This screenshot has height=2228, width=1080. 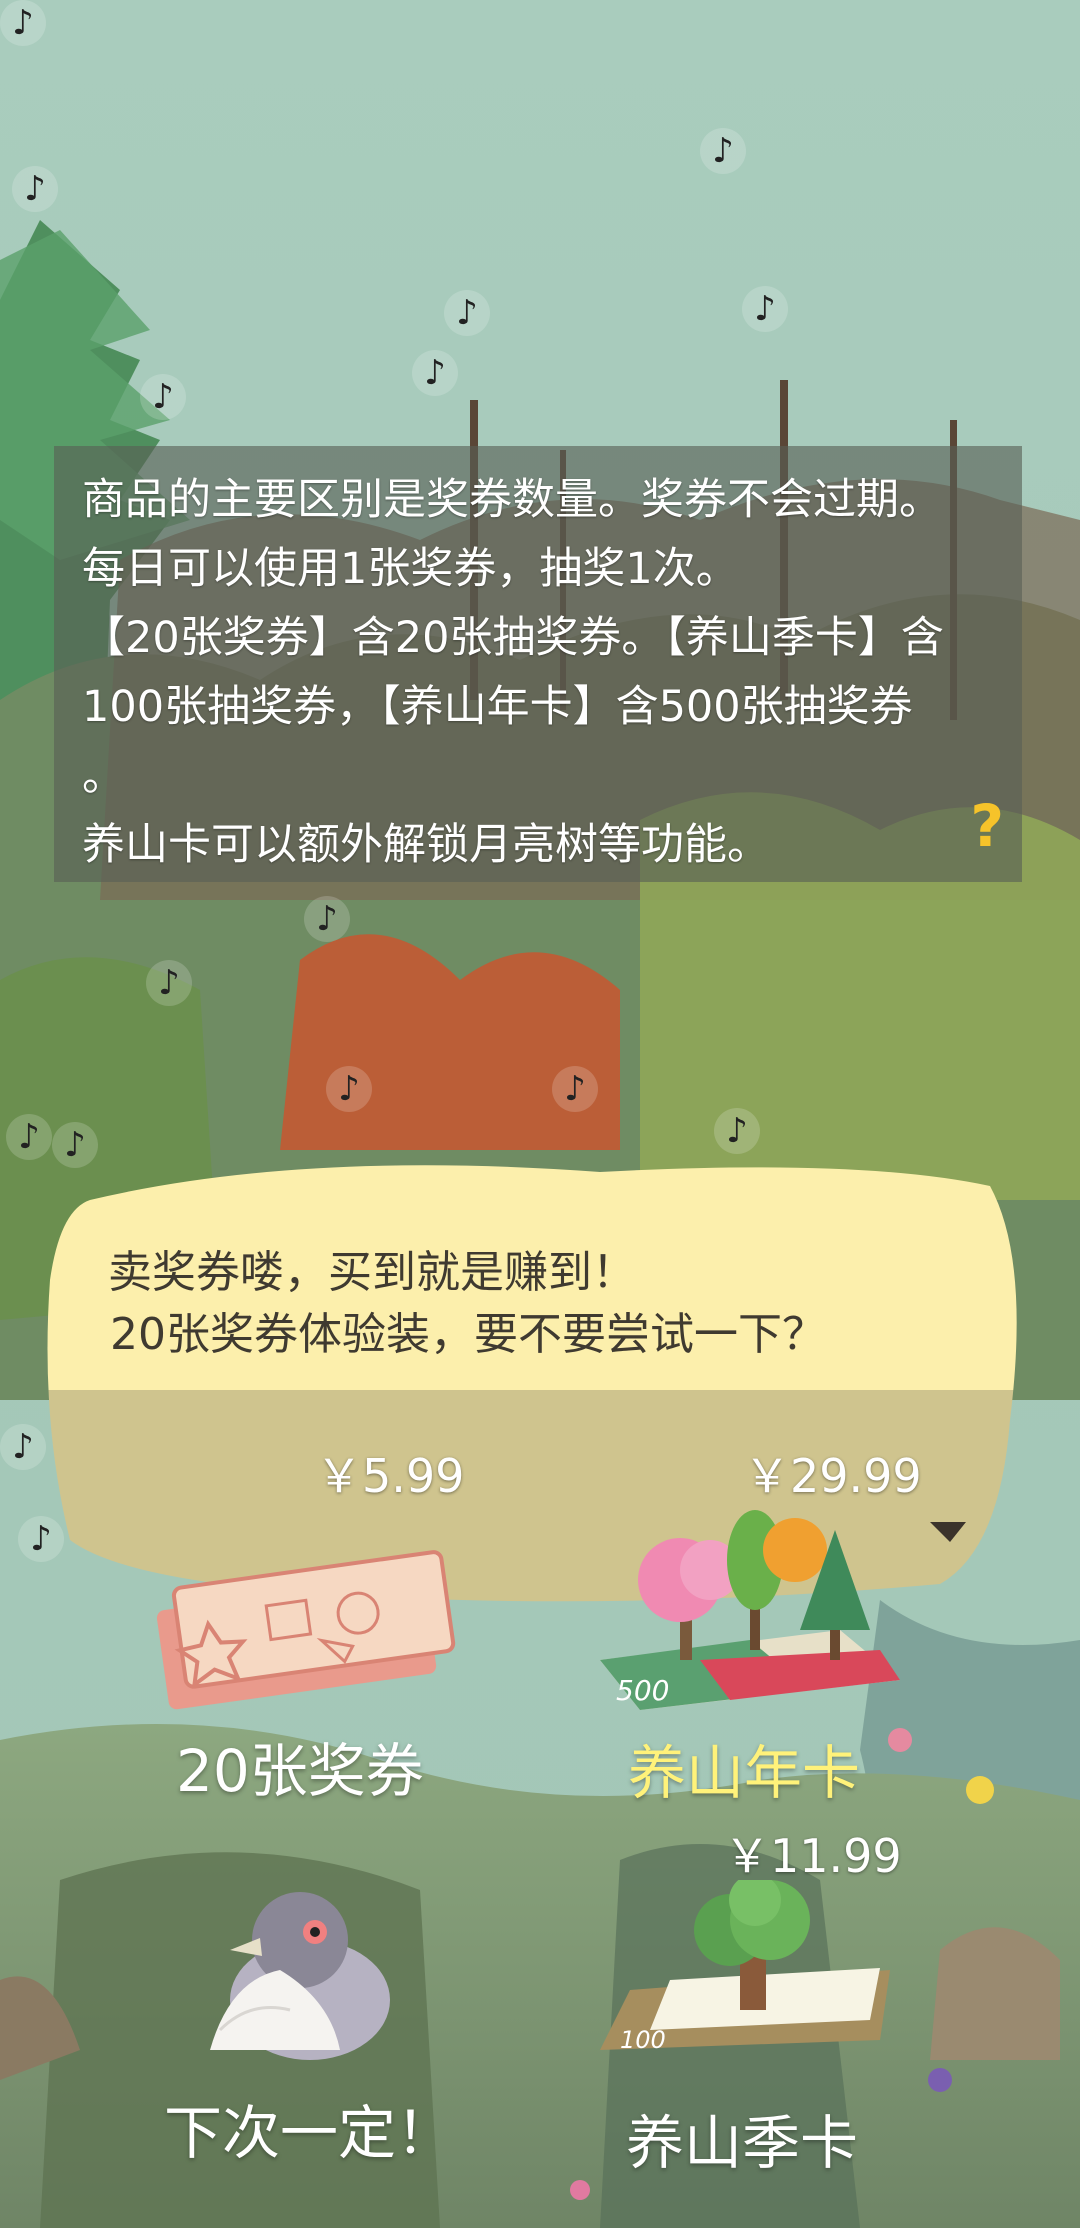 I want to click on season-card-icon: 100, so click(x=745, y=1967).